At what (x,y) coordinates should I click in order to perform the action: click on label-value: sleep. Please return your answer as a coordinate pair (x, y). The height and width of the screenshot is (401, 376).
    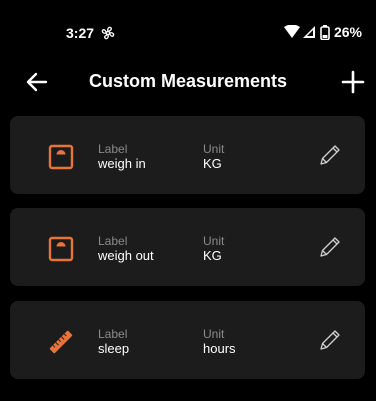
    Looking at the image, I should click on (114, 348).